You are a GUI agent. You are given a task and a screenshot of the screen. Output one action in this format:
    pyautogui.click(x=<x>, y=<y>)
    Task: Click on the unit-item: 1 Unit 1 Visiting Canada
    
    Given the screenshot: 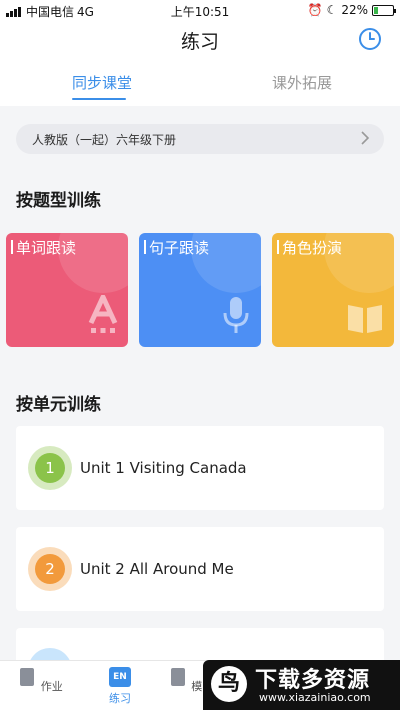 What is the action you would take?
    pyautogui.click(x=200, y=468)
    